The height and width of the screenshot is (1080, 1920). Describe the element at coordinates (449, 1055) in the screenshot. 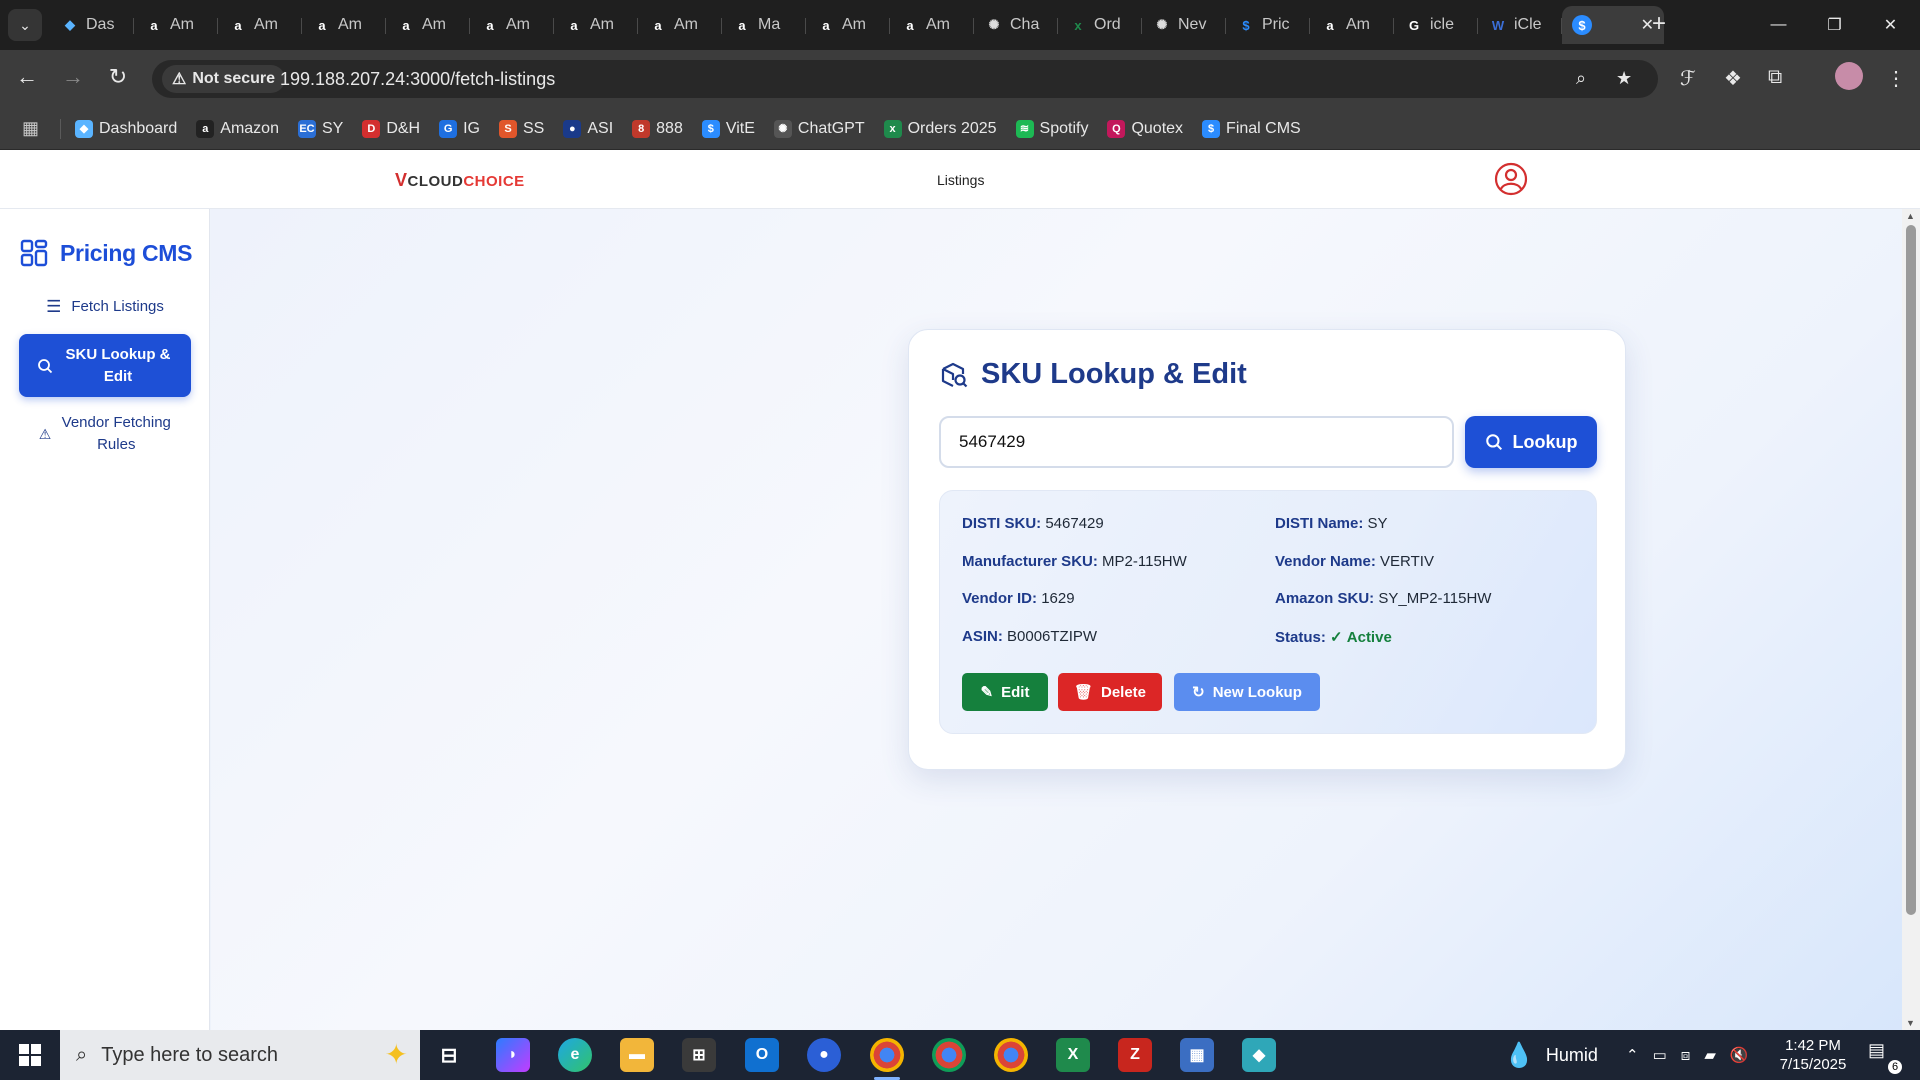

I see `task-view-icon: ⊟` at that location.